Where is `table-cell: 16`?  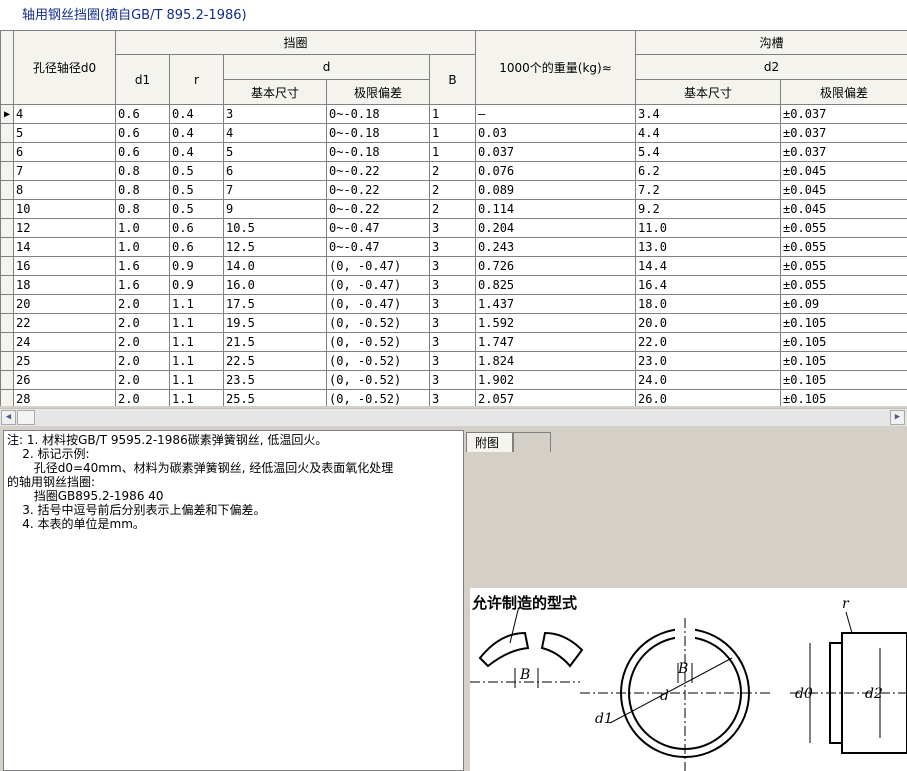 table-cell: 16 is located at coordinates (64, 266).